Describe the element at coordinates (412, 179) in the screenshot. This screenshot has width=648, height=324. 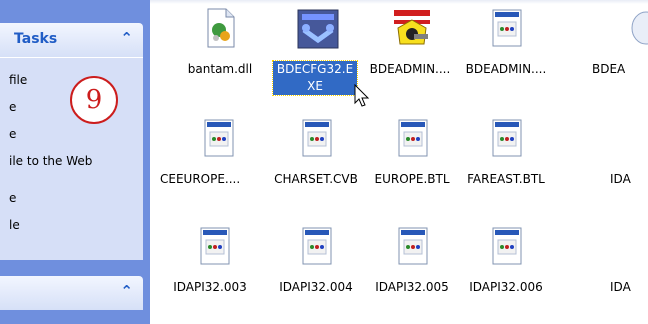
I see `file-name: EUROPE.BTL` at that location.